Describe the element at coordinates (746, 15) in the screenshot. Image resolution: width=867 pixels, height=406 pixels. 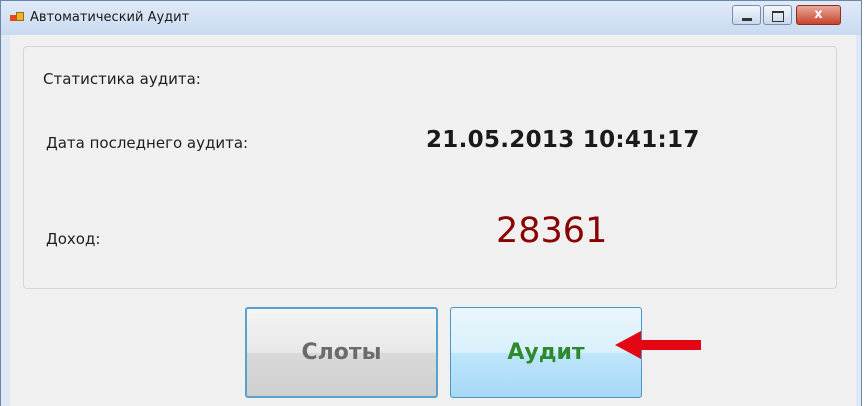
I see `minimize-button` at that location.